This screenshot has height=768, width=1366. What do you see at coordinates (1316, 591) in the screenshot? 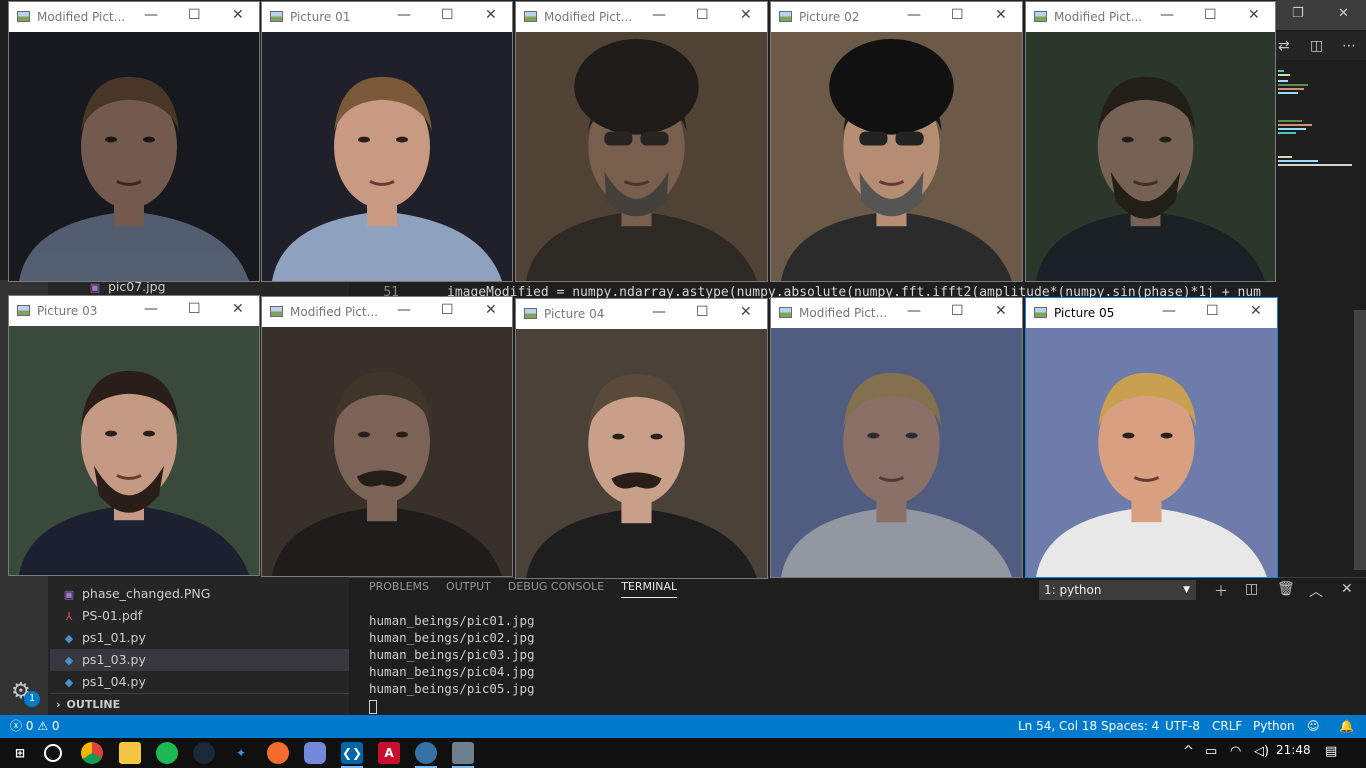
I see `maximize-panel-icon: ︿` at bounding box center [1316, 591].